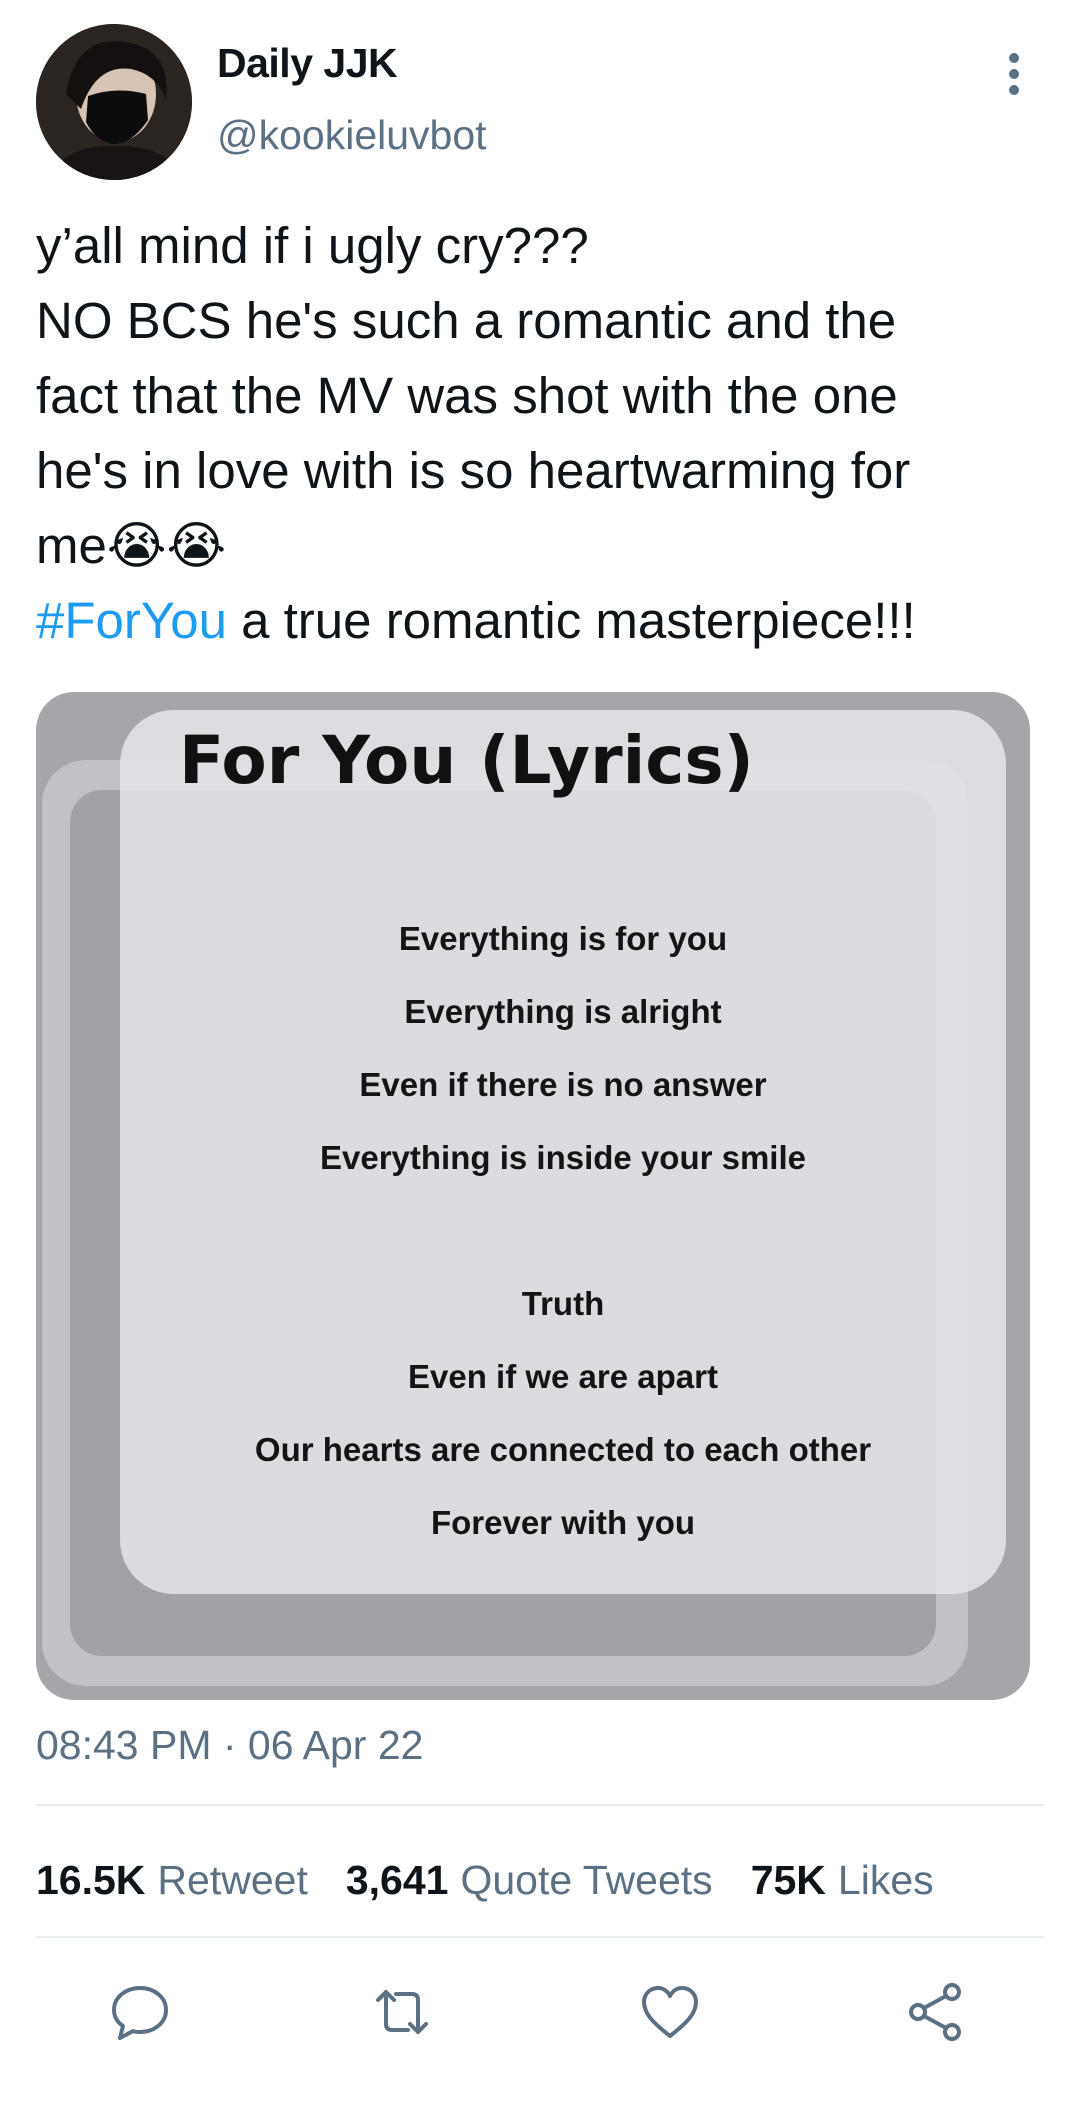 Image resolution: width=1080 pixels, height=2101 pixels. Describe the element at coordinates (402, 2012) in the screenshot. I see `retweet-icon` at that location.